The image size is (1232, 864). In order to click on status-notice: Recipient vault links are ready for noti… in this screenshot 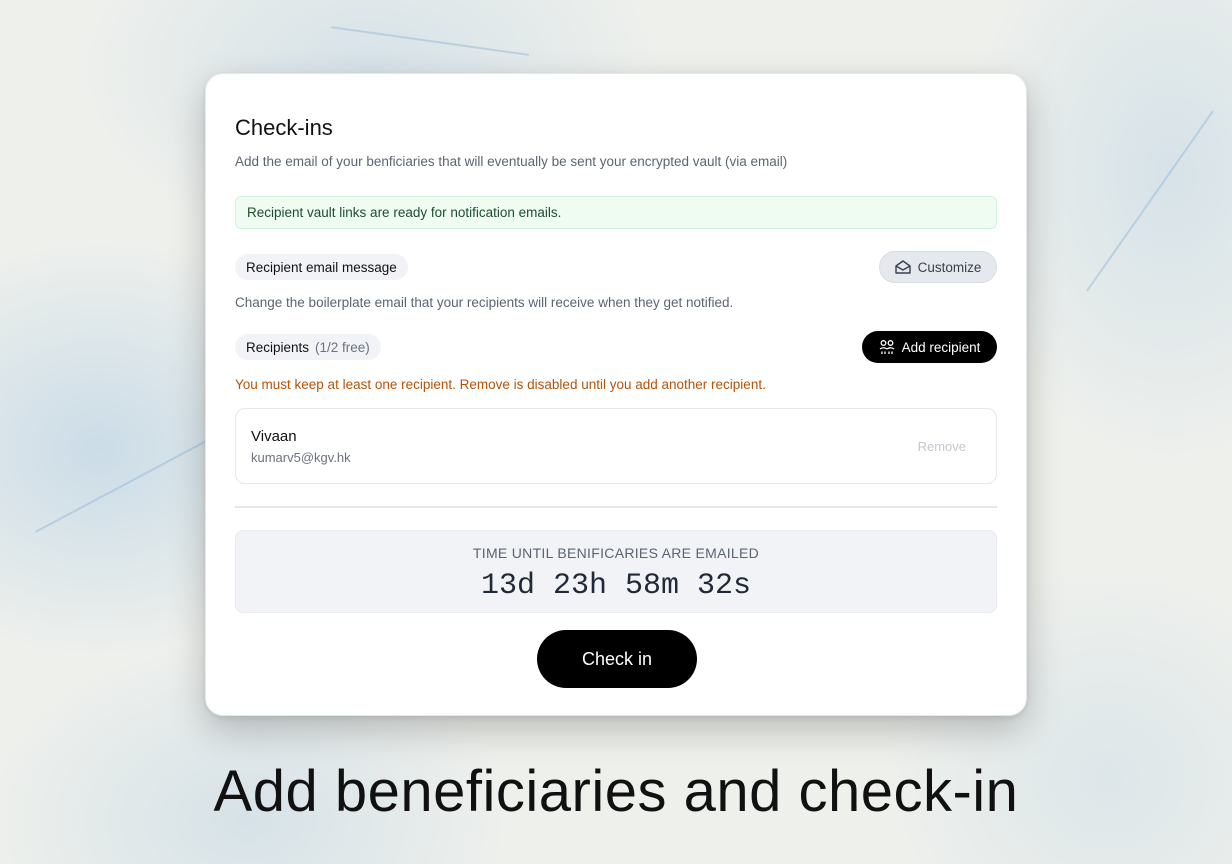, I will do `click(616, 212)`.